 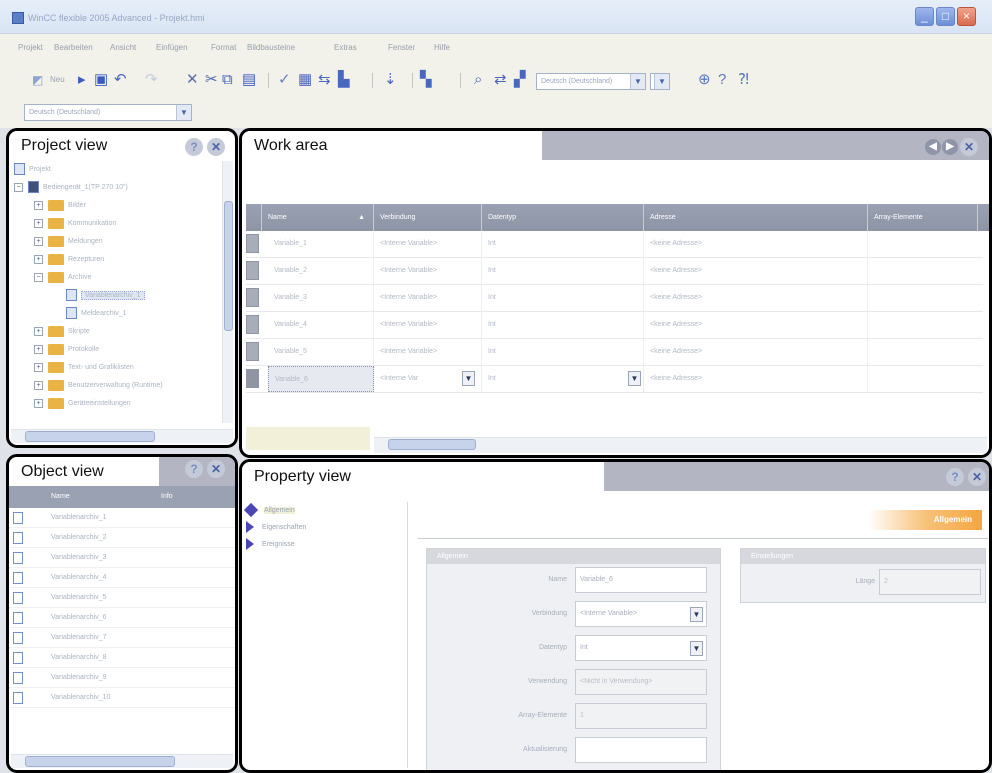 What do you see at coordinates (591, 81) in the screenshot?
I see `language-combo: Deutsch (Deutschland) ▼` at bounding box center [591, 81].